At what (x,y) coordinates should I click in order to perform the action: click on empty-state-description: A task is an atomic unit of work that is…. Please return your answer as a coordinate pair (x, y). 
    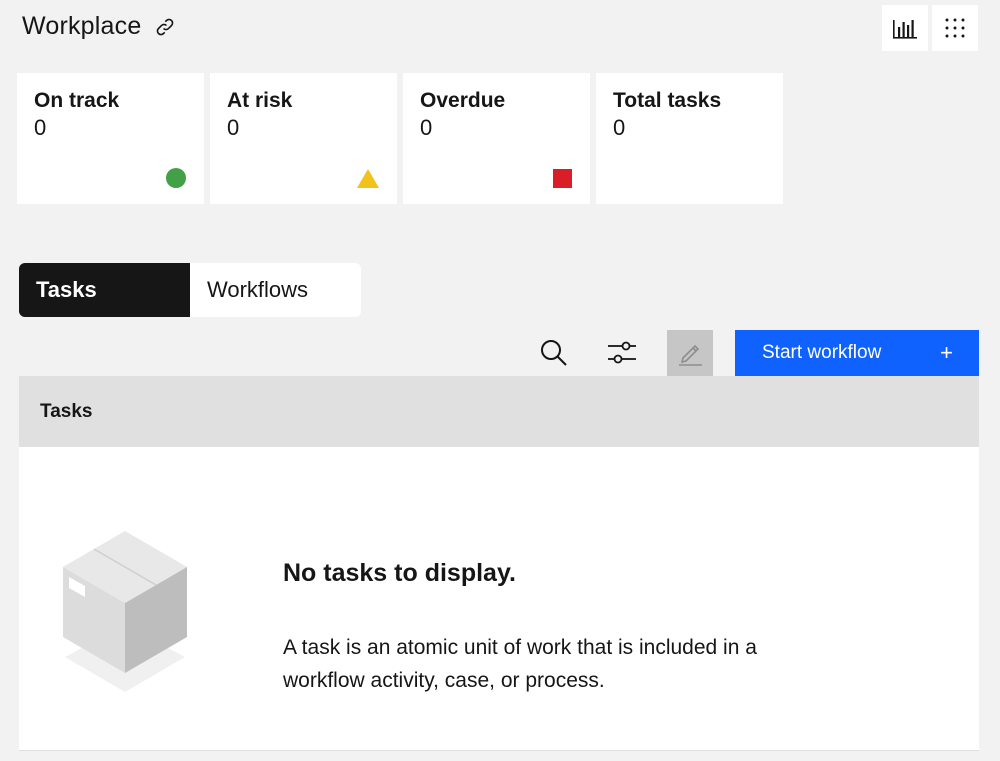
    Looking at the image, I should click on (520, 664).